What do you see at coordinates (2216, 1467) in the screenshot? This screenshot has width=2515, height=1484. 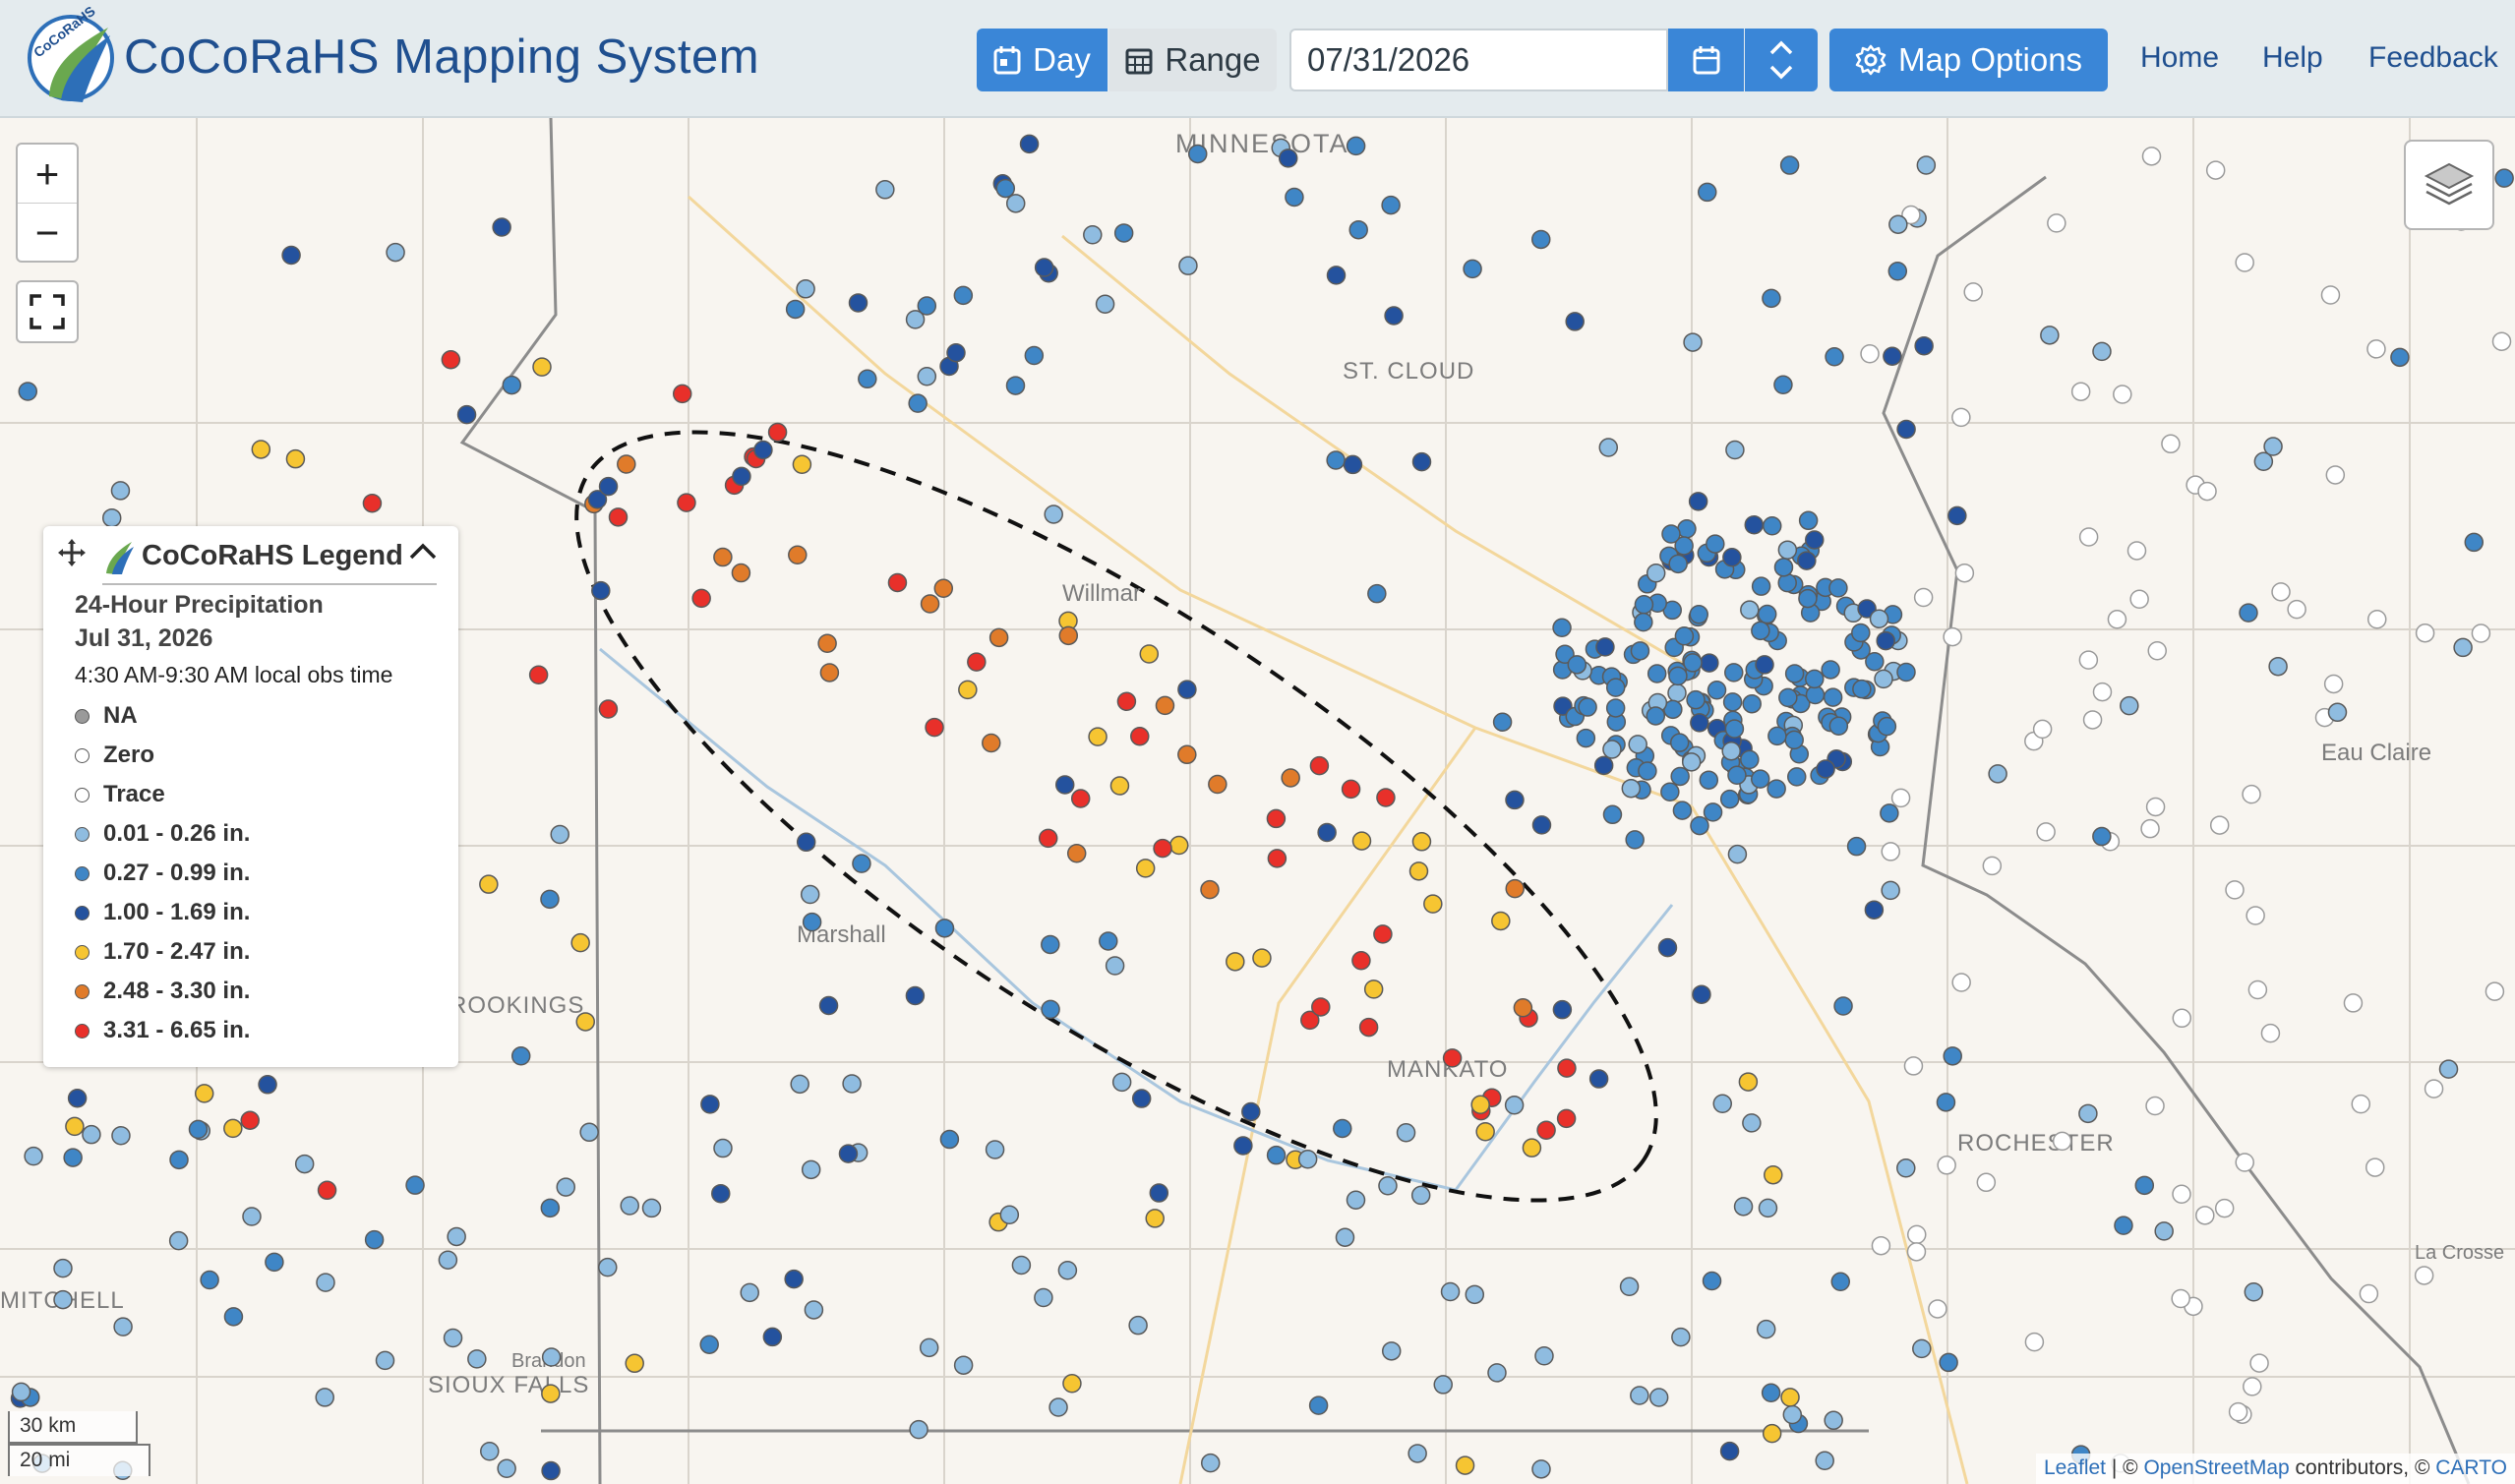 I see `osm-link: OpenStreetMap` at bounding box center [2216, 1467].